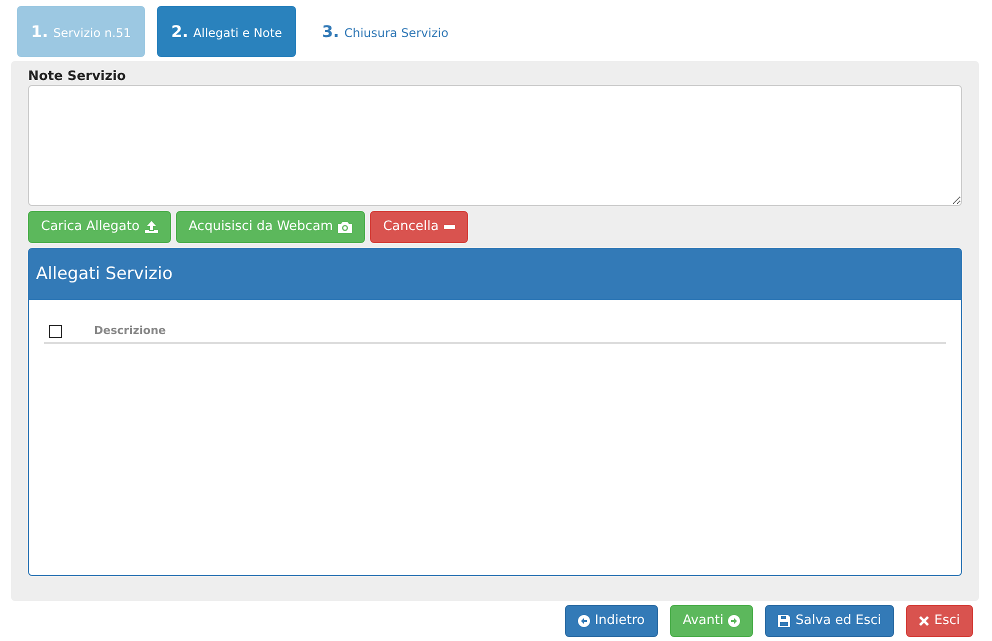  What do you see at coordinates (130, 330) in the screenshot?
I see `column-header: Descrizione` at bounding box center [130, 330].